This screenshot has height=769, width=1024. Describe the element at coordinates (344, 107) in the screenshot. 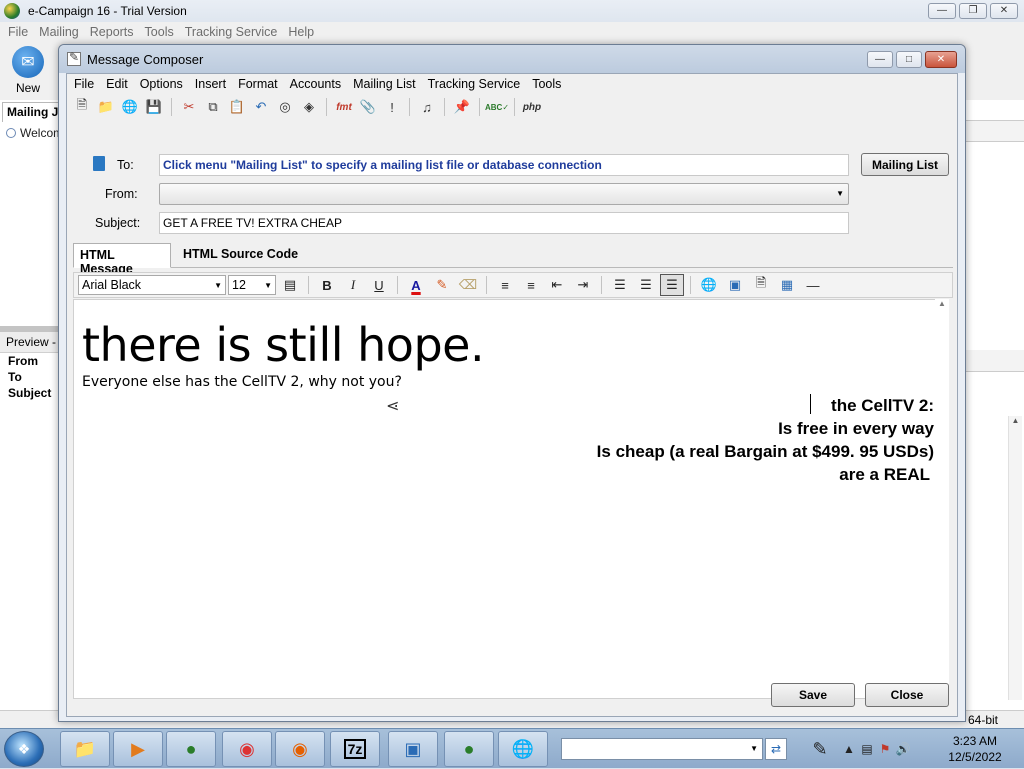

I see `format-fmt-icon: fmt` at that location.